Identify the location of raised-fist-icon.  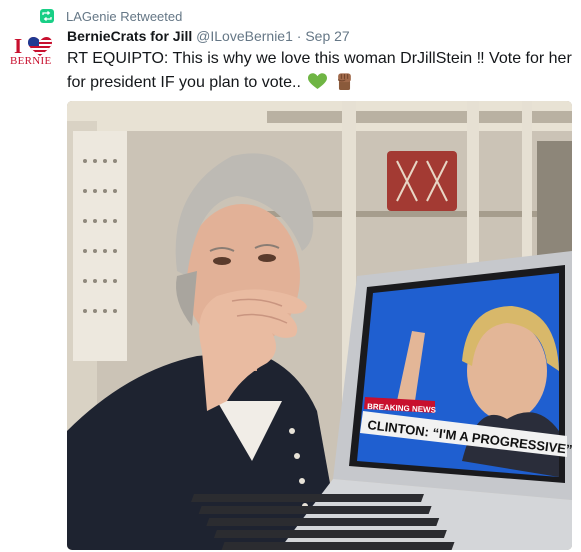
(344, 84).